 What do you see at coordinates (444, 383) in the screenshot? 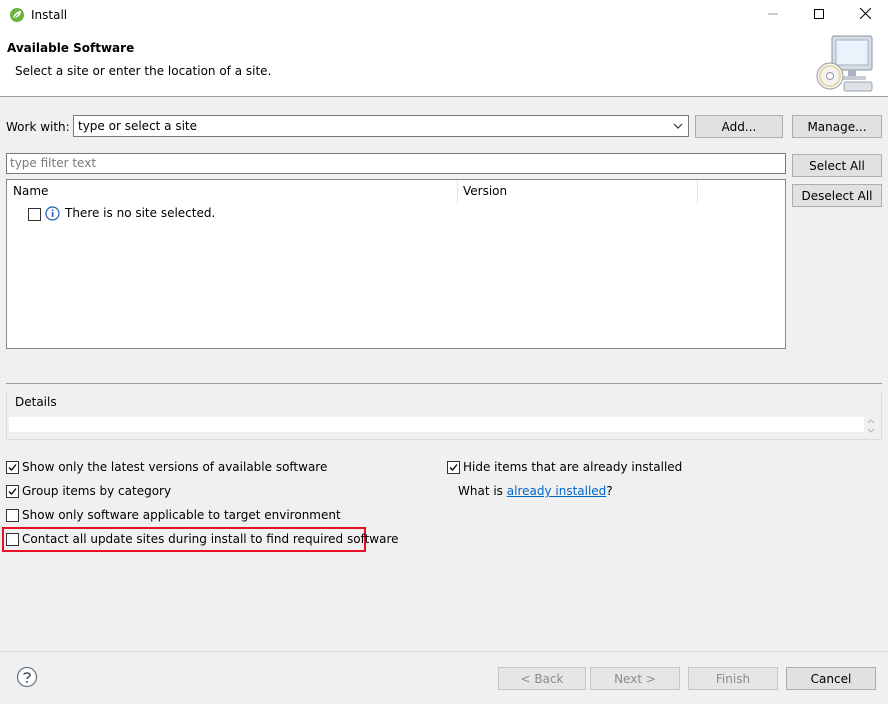
I see `divider` at bounding box center [444, 383].